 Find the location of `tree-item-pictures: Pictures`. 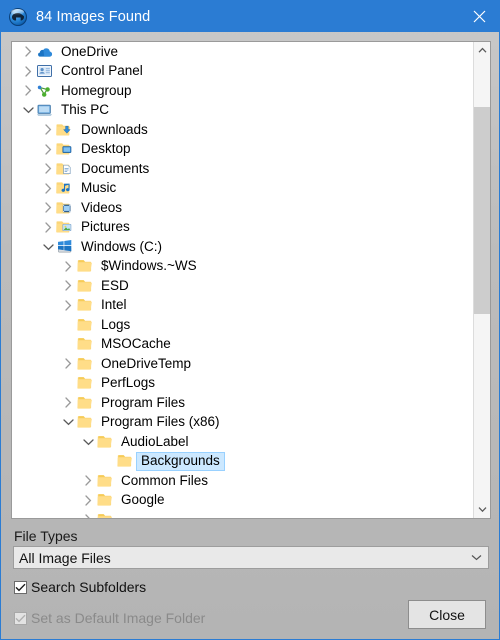

tree-item-pictures: Pictures is located at coordinates (242, 228).